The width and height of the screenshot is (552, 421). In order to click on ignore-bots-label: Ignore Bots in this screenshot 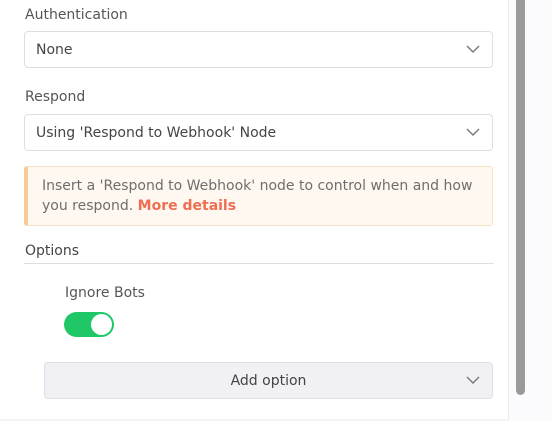, I will do `click(105, 293)`.